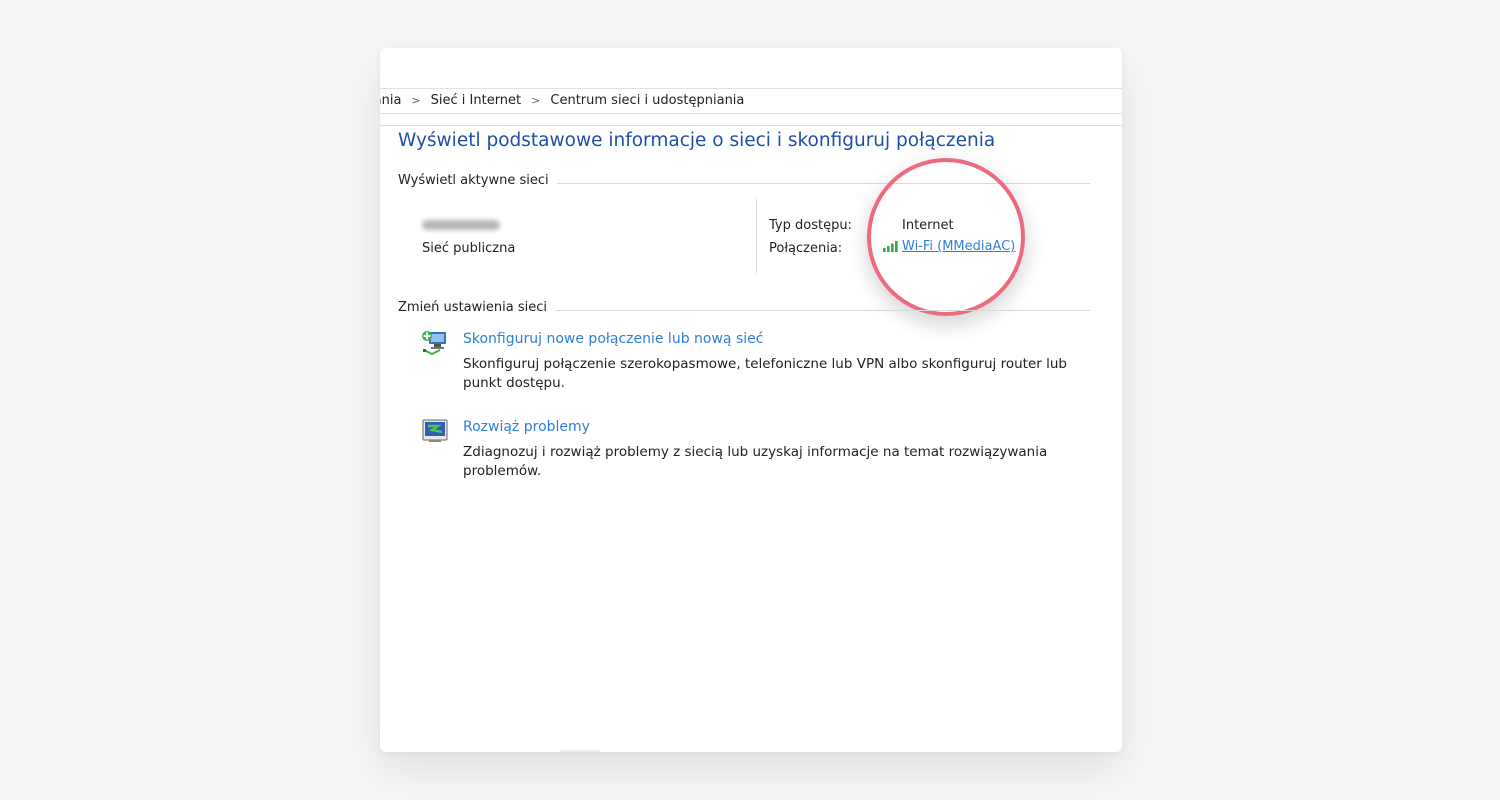 This screenshot has height=800, width=1500. I want to click on troubleshoot-problems-link: Rozwiąż problemy, so click(526, 427).